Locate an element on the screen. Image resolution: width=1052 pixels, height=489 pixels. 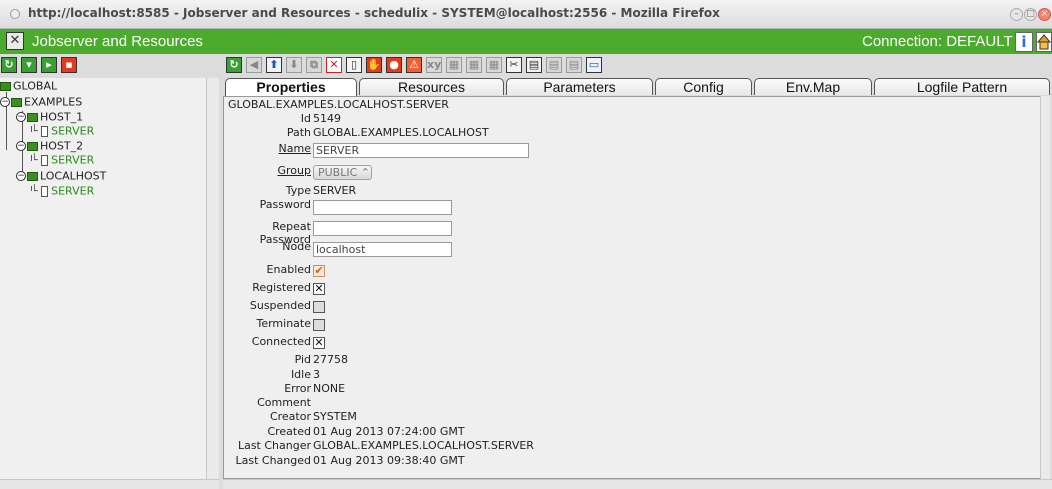
tab-parameters: Parameters is located at coordinates (579, 86).